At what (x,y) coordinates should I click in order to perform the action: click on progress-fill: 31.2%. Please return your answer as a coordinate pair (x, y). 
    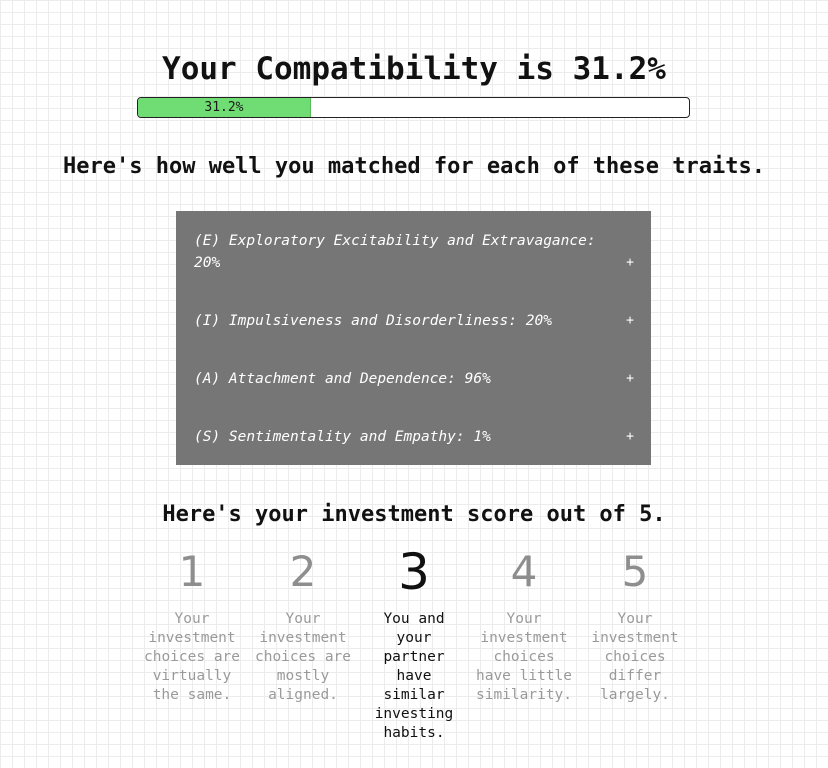
    Looking at the image, I should click on (224, 107).